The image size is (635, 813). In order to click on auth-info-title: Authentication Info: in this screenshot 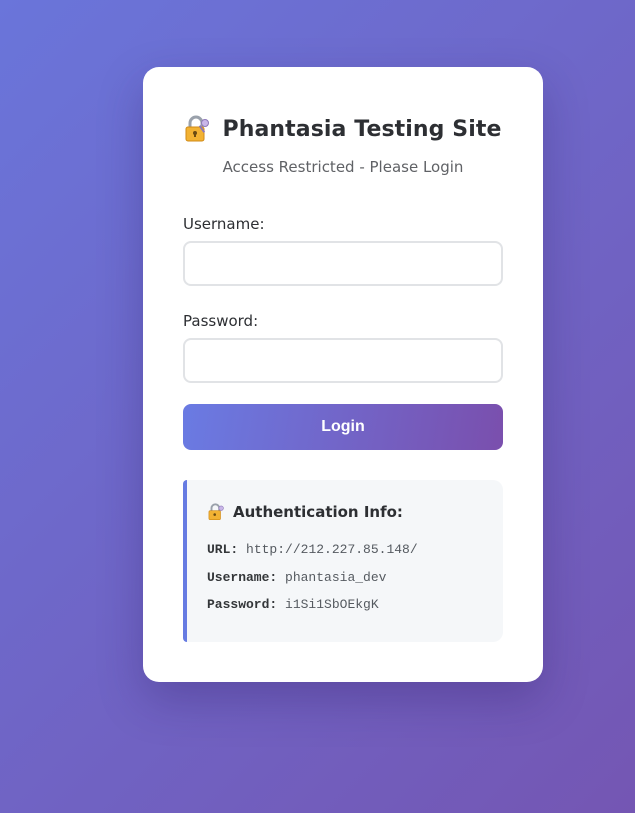, I will do `click(305, 512)`.